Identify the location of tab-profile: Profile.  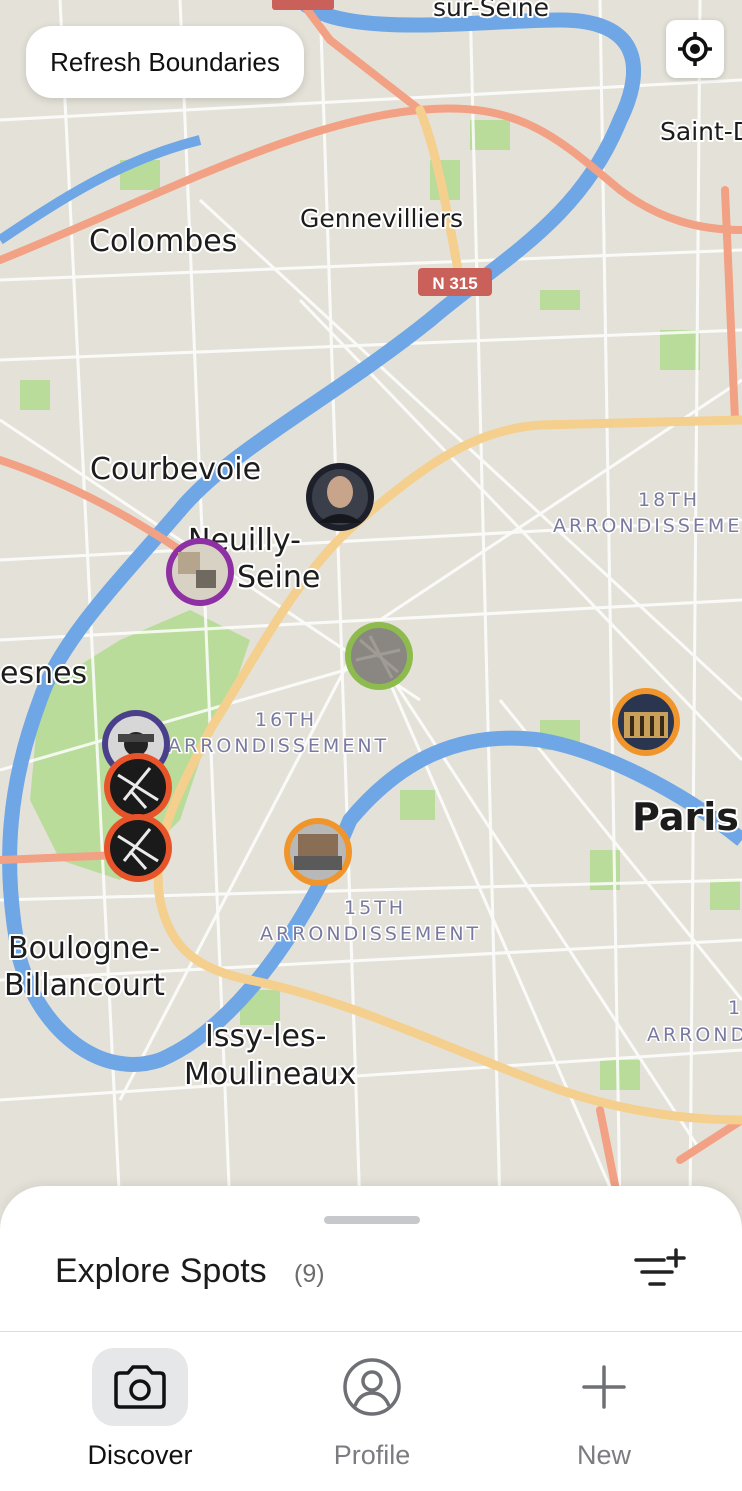
(372, 1411).